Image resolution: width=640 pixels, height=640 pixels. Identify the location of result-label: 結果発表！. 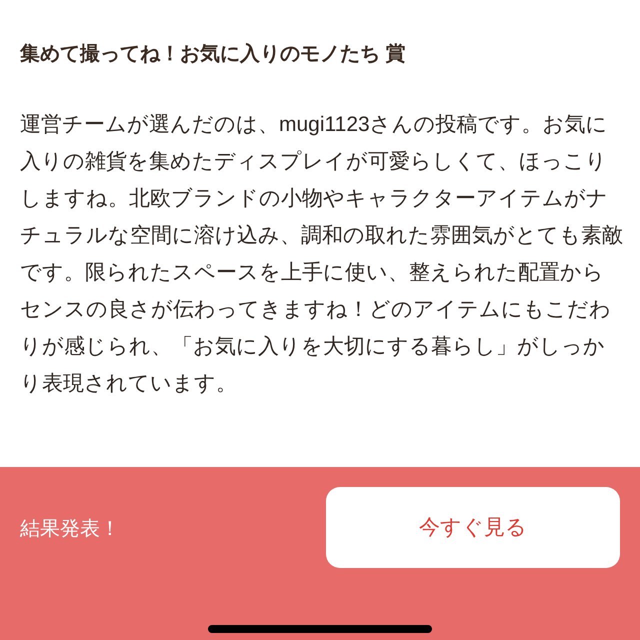
(70, 529).